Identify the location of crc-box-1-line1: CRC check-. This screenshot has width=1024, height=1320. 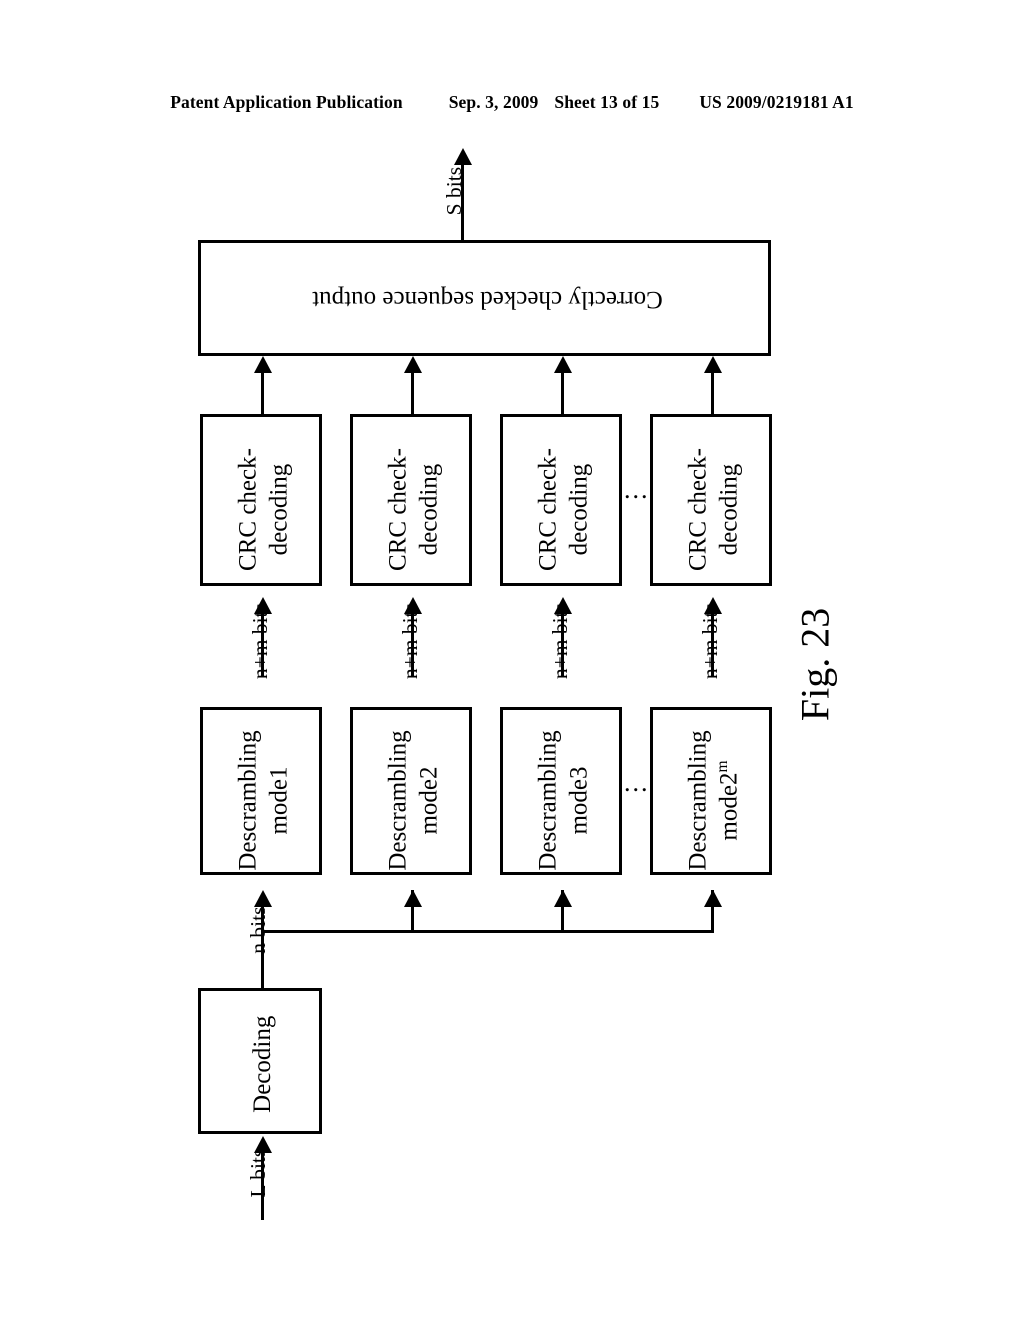
(248, 509).